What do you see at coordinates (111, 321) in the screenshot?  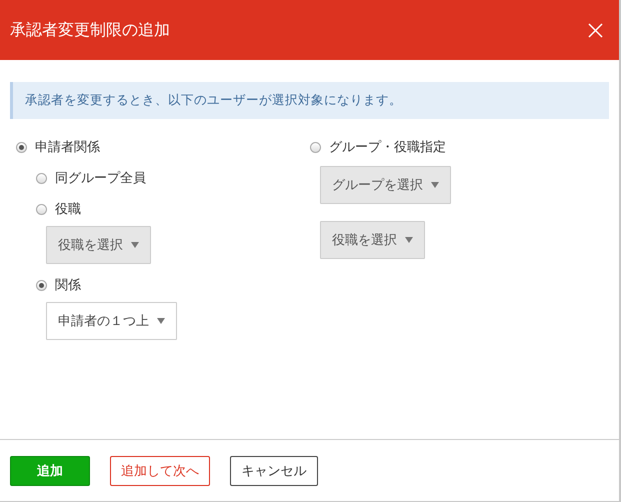 I see `select-dropdown: 申請者の１つ上` at bounding box center [111, 321].